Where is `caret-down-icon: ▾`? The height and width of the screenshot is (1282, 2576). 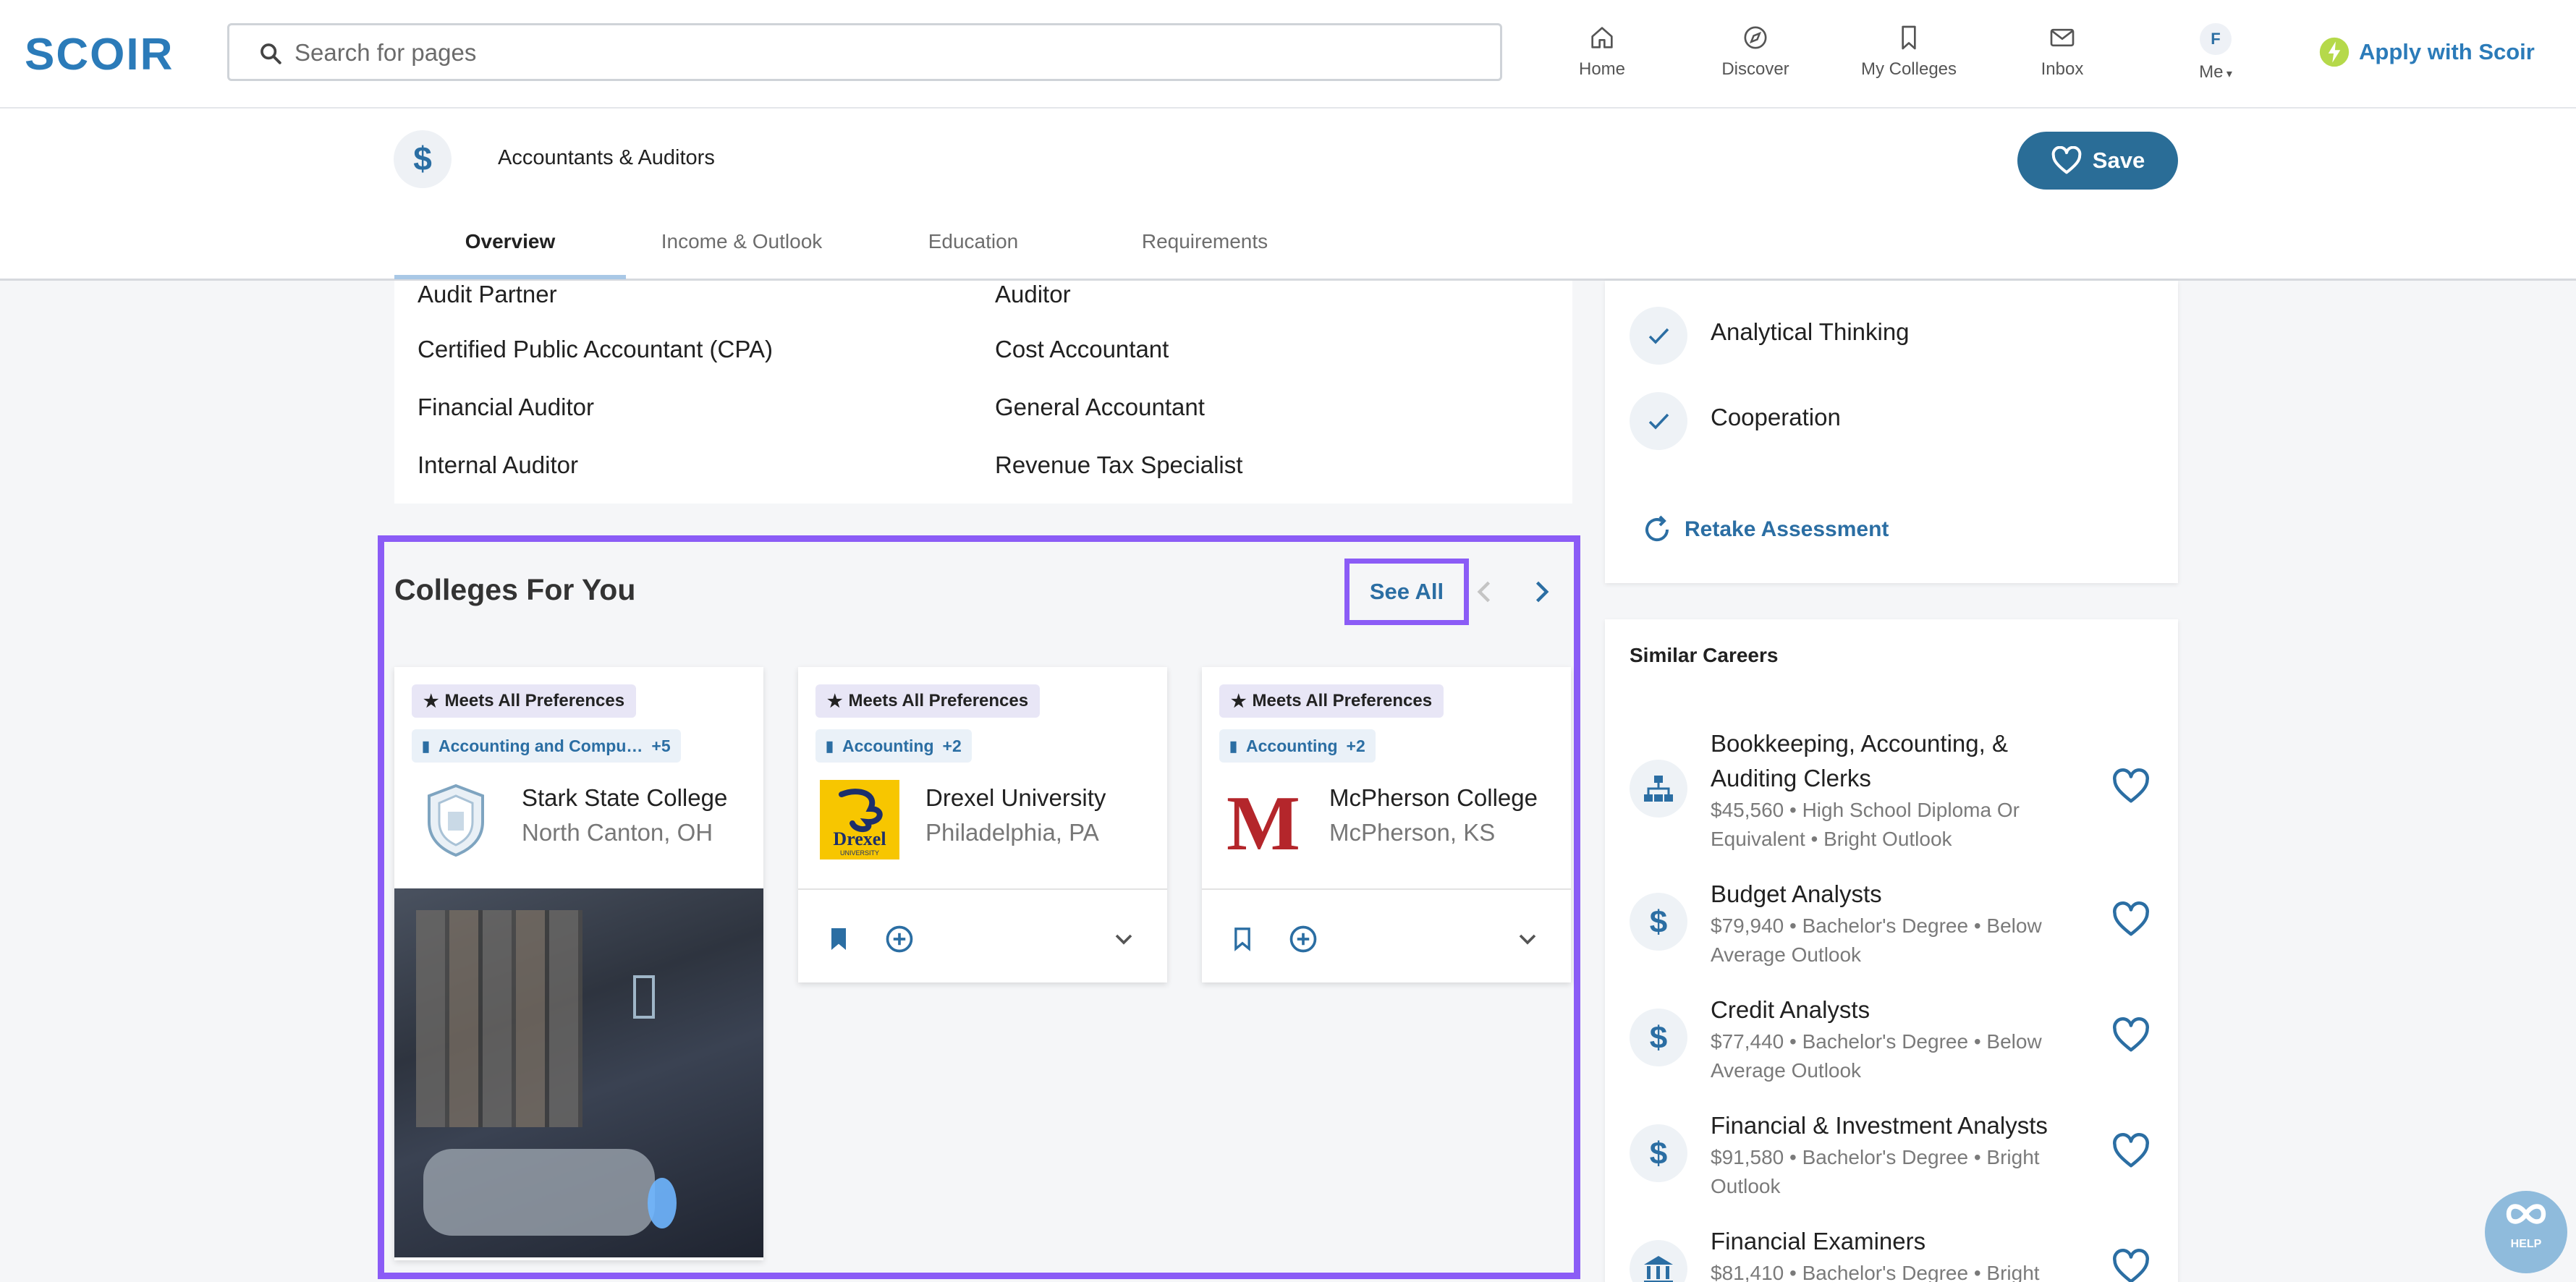 caret-down-icon: ▾ is located at coordinates (2227, 74).